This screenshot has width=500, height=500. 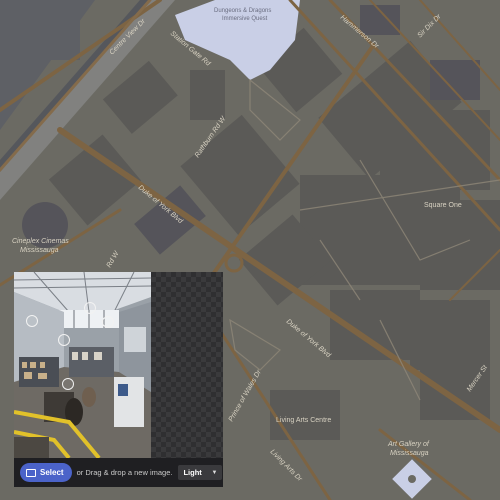 What do you see at coordinates (408, 444) in the screenshot?
I see `label-art-gallery: Art Gallery of` at bounding box center [408, 444].